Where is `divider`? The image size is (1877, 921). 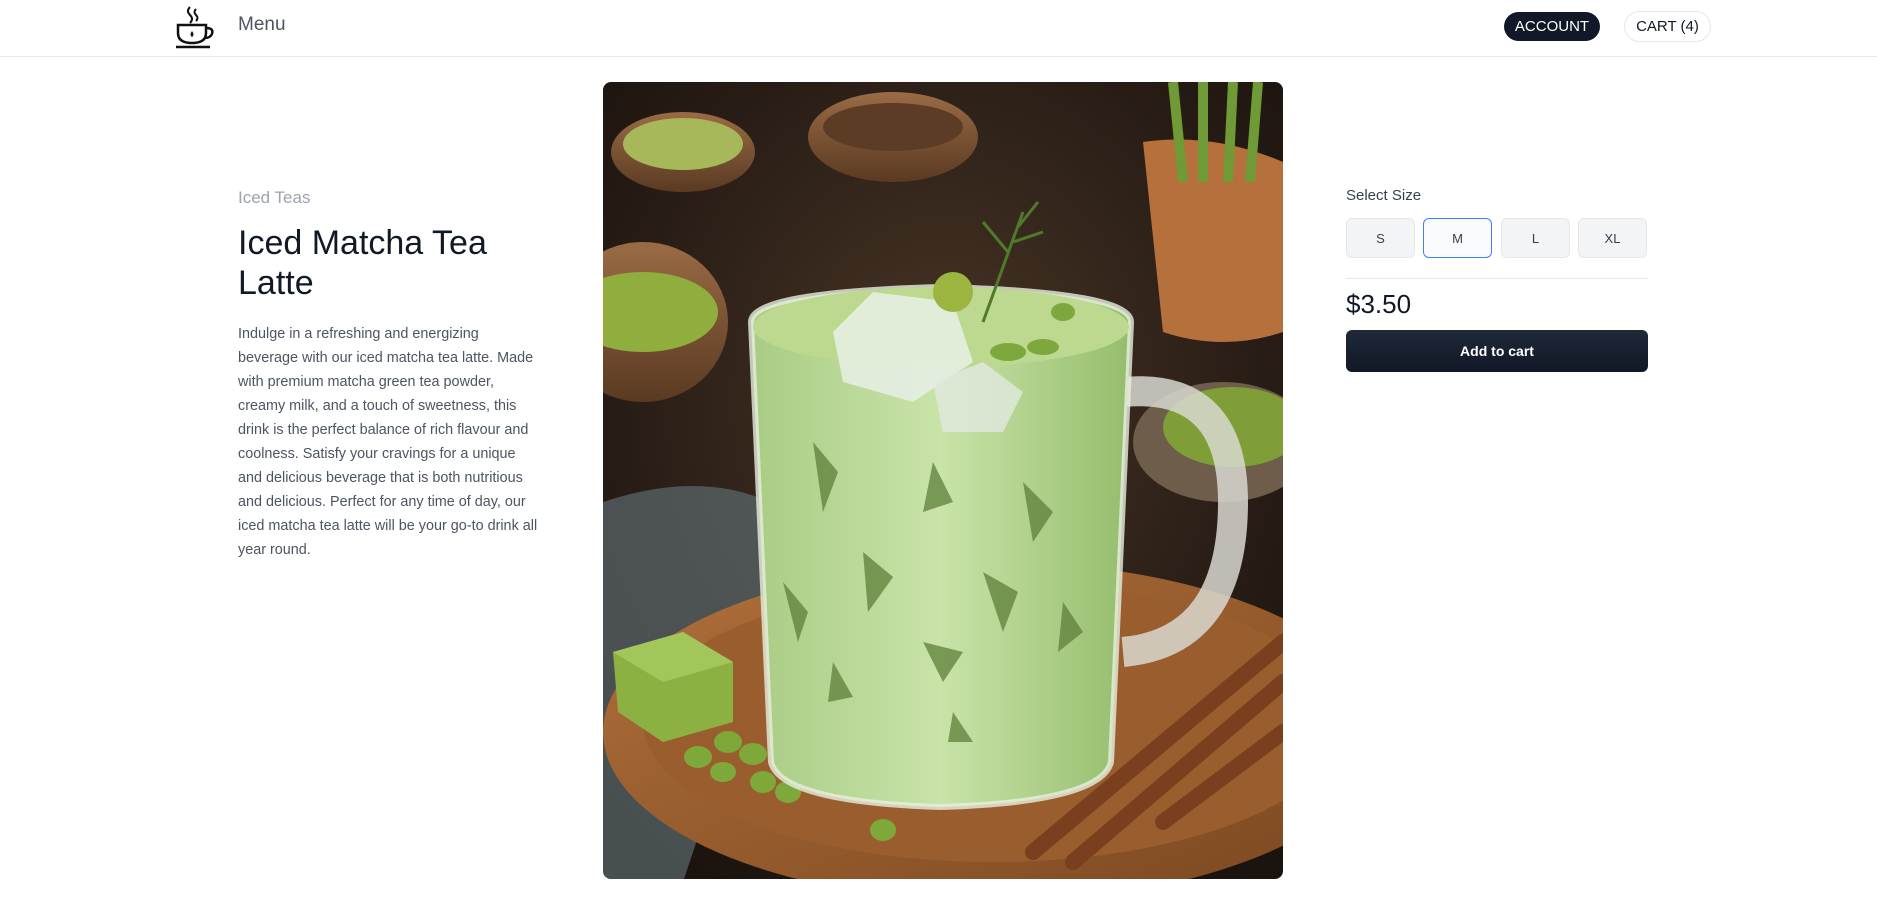 divider is located at coordinates (1497, 278).